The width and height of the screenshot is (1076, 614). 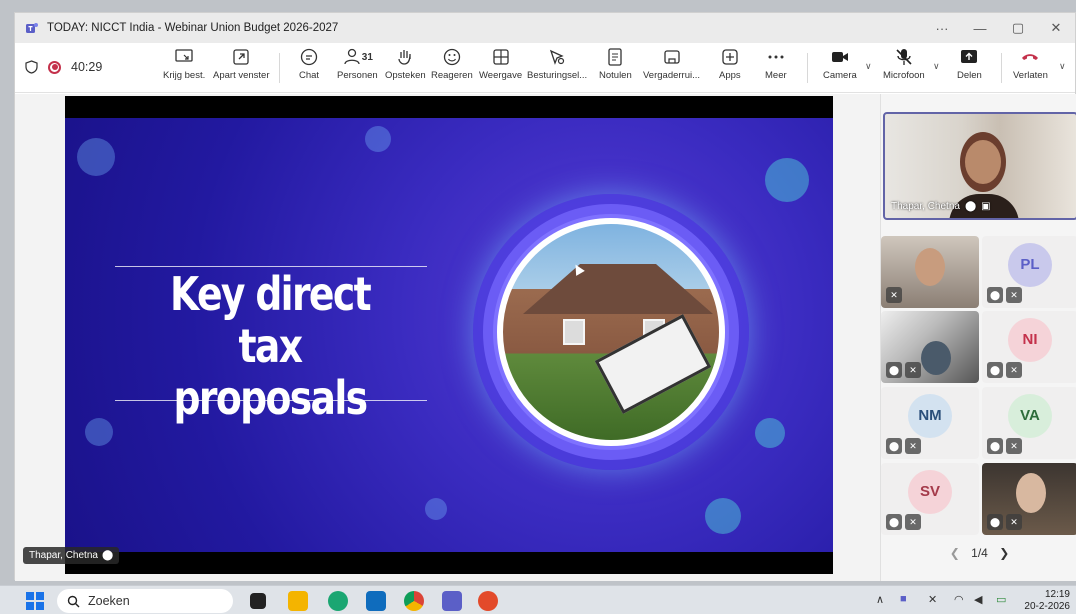 What do you see at coordinates (868, 66) in the screenshot?
I see `camera-options-chevron-icon: ∨` at bounding box center [868, 66].